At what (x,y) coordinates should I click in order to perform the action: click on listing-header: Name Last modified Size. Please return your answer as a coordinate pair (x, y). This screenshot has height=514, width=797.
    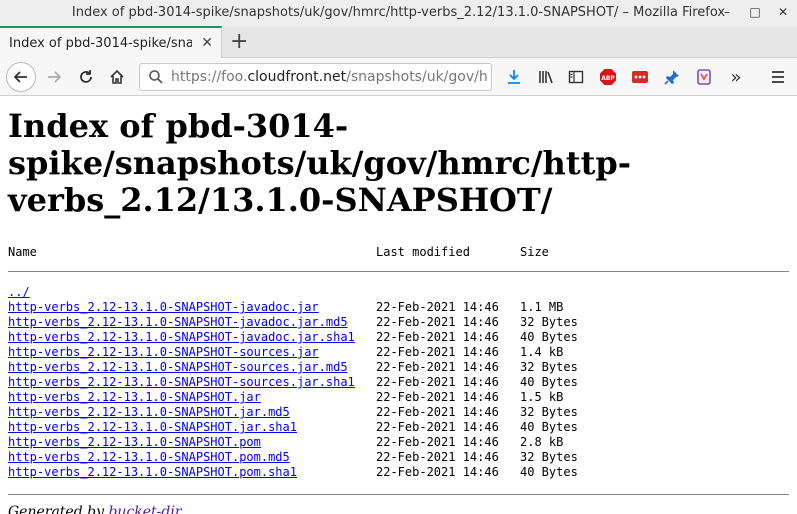
    Looking at the image, I should click on (398, 252).